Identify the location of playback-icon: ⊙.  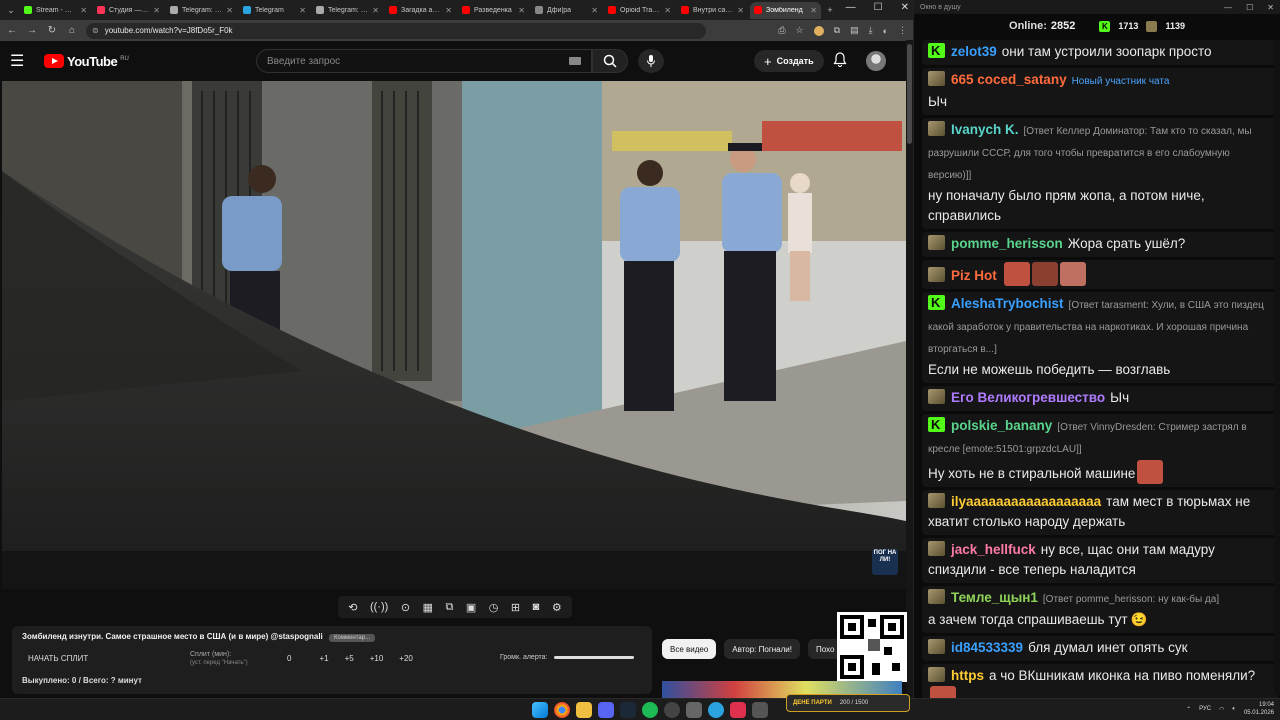
(405, 607).